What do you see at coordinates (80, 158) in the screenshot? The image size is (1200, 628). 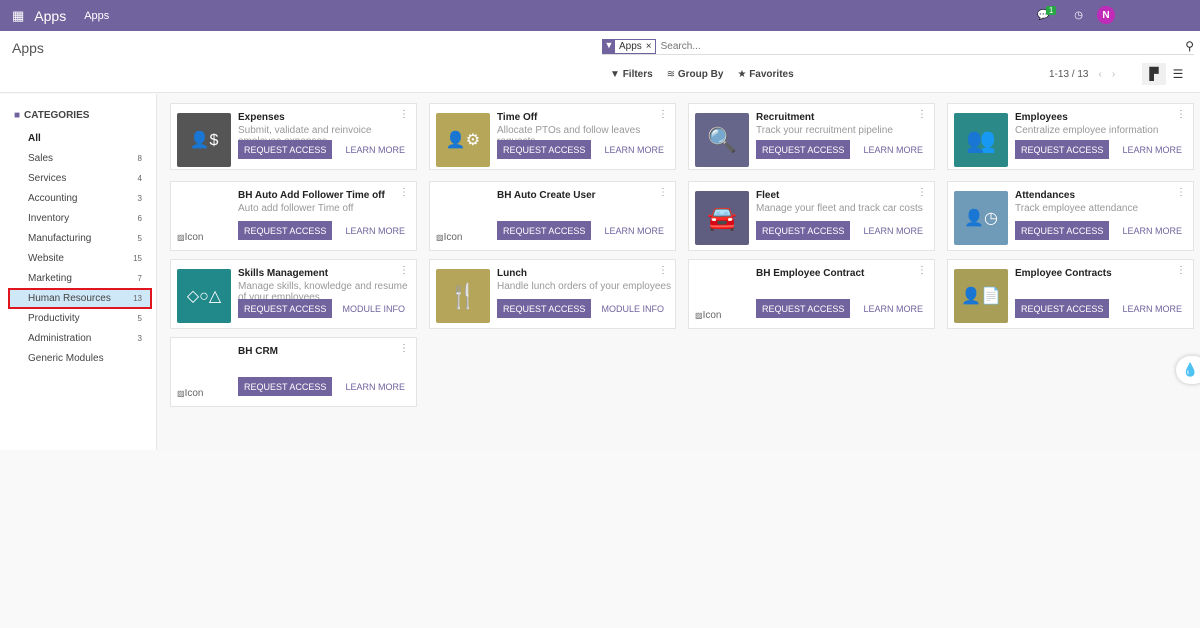 I see `sidebar-item-sales: Sales 8` at bounding box center [80, 158].